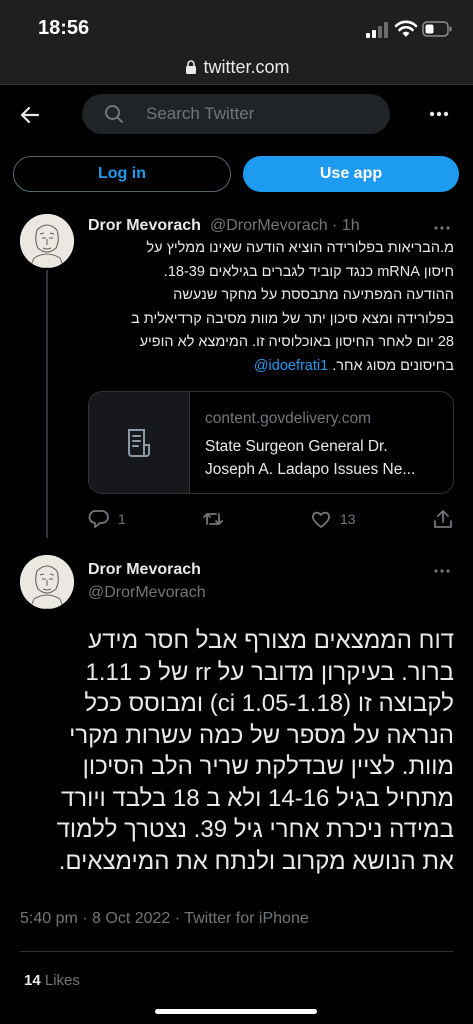  What do you see at coordinates (393, 365) in the screenshot?
I see `tweet-text-line: בחיסונים מסוג אחר.` at bounding box center [393, 365].